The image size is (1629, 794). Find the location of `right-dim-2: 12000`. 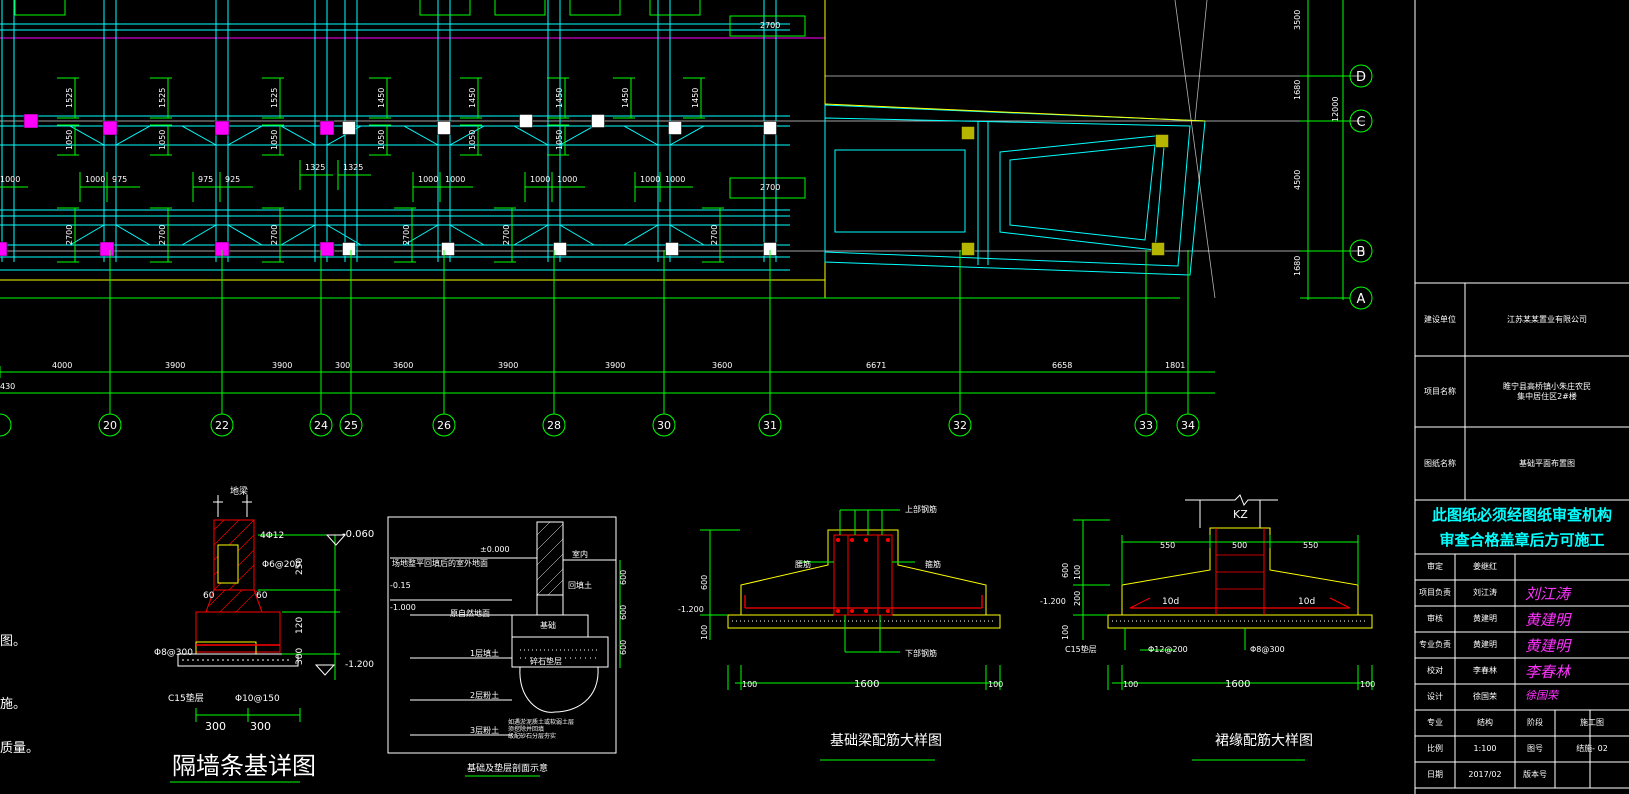

right-dim-2: 12000 is located at coordinates (1335, 109).